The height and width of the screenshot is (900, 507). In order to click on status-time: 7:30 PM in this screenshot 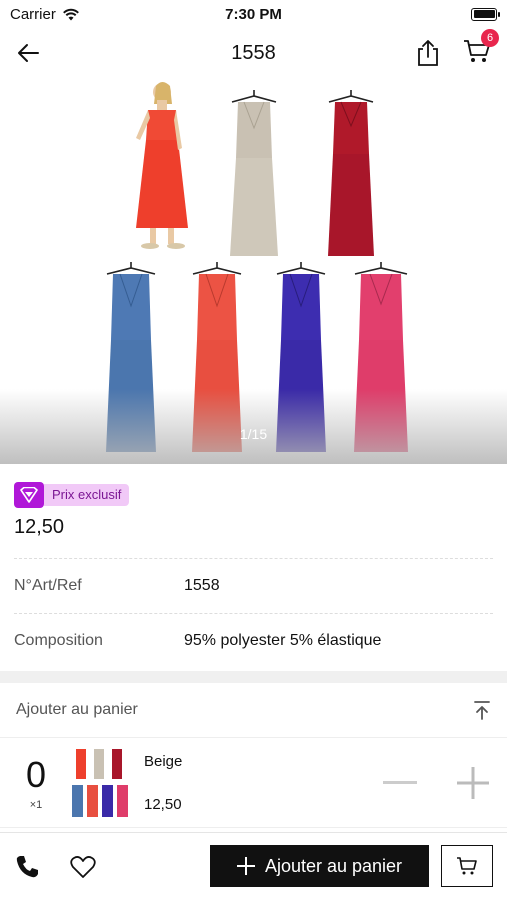, I will do `click(253, 14)`.